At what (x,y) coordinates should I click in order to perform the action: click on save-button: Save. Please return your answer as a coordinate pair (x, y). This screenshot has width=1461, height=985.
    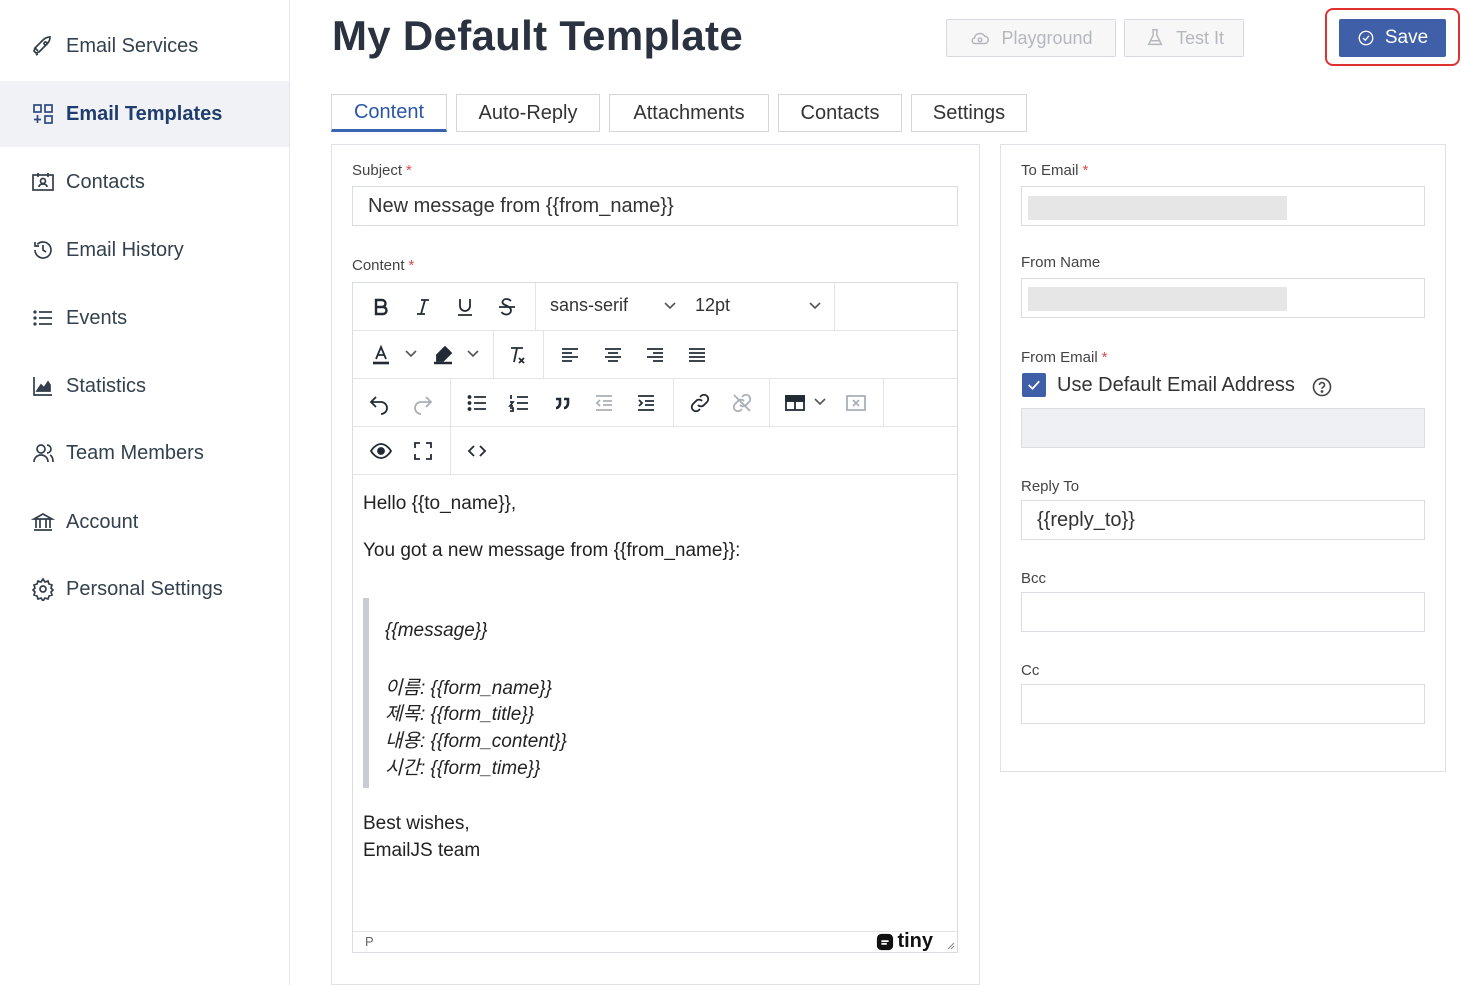
    Looking at the image, I should click on (1392, 38).